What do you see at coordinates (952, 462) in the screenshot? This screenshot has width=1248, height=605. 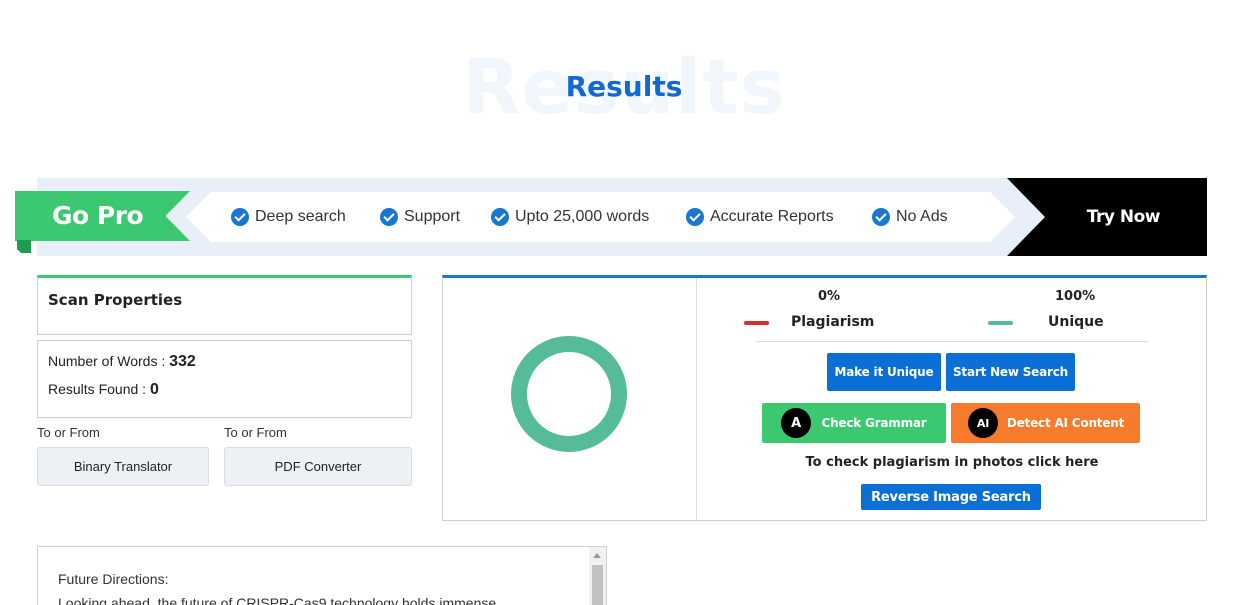 I see `photo-plagiarism-text: To check plagiarism in photos click here` at bounding box center [952, 462].